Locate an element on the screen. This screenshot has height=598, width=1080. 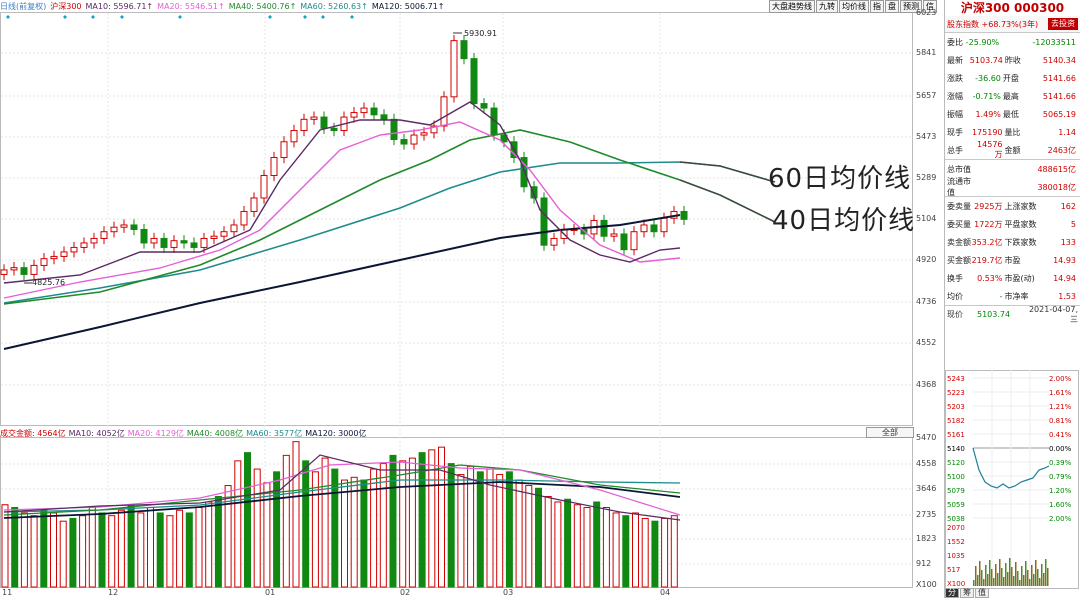
toolbar-button: 盘 is located at coordinates (892, 6).